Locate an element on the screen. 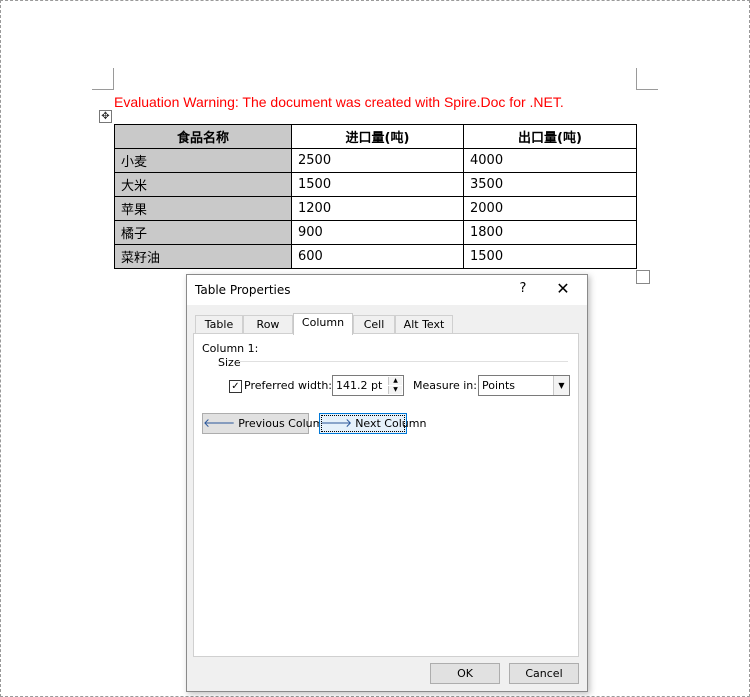  table-cell: 3500 is located at coordinates (550, 184).